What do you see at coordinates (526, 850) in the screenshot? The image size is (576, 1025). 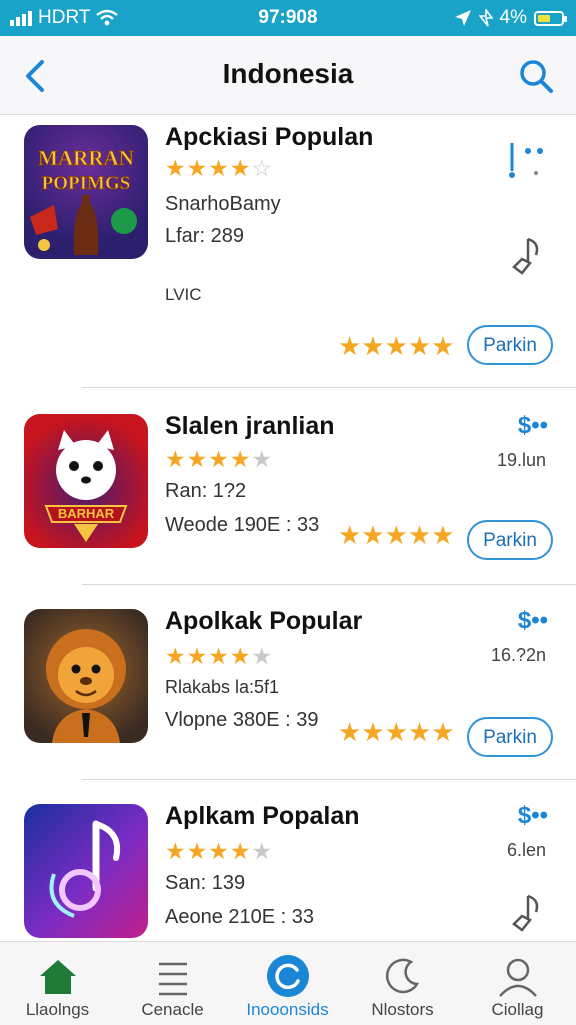 I see `size-label: 6.len` at bounding box center [526, 850].